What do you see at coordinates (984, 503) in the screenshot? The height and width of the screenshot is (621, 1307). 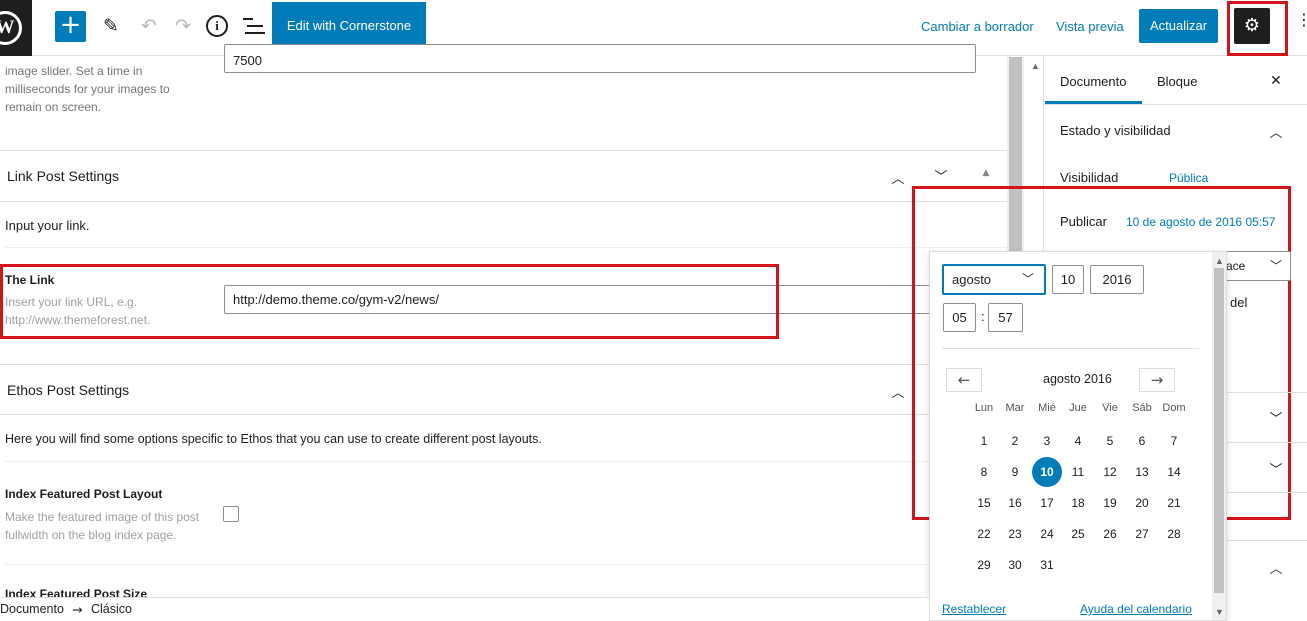 I see `calendar-day: 15` at bounding box center [984, 503].